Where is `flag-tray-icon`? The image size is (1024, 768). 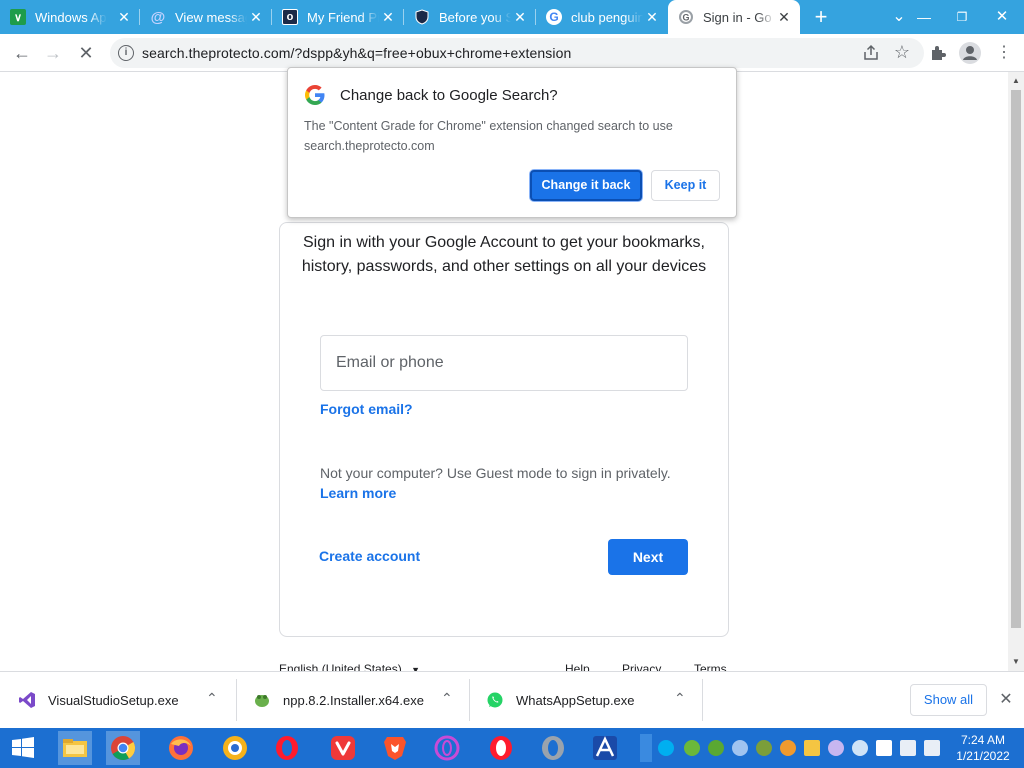 flag-tray-icon is located at coordinates (884, 748).